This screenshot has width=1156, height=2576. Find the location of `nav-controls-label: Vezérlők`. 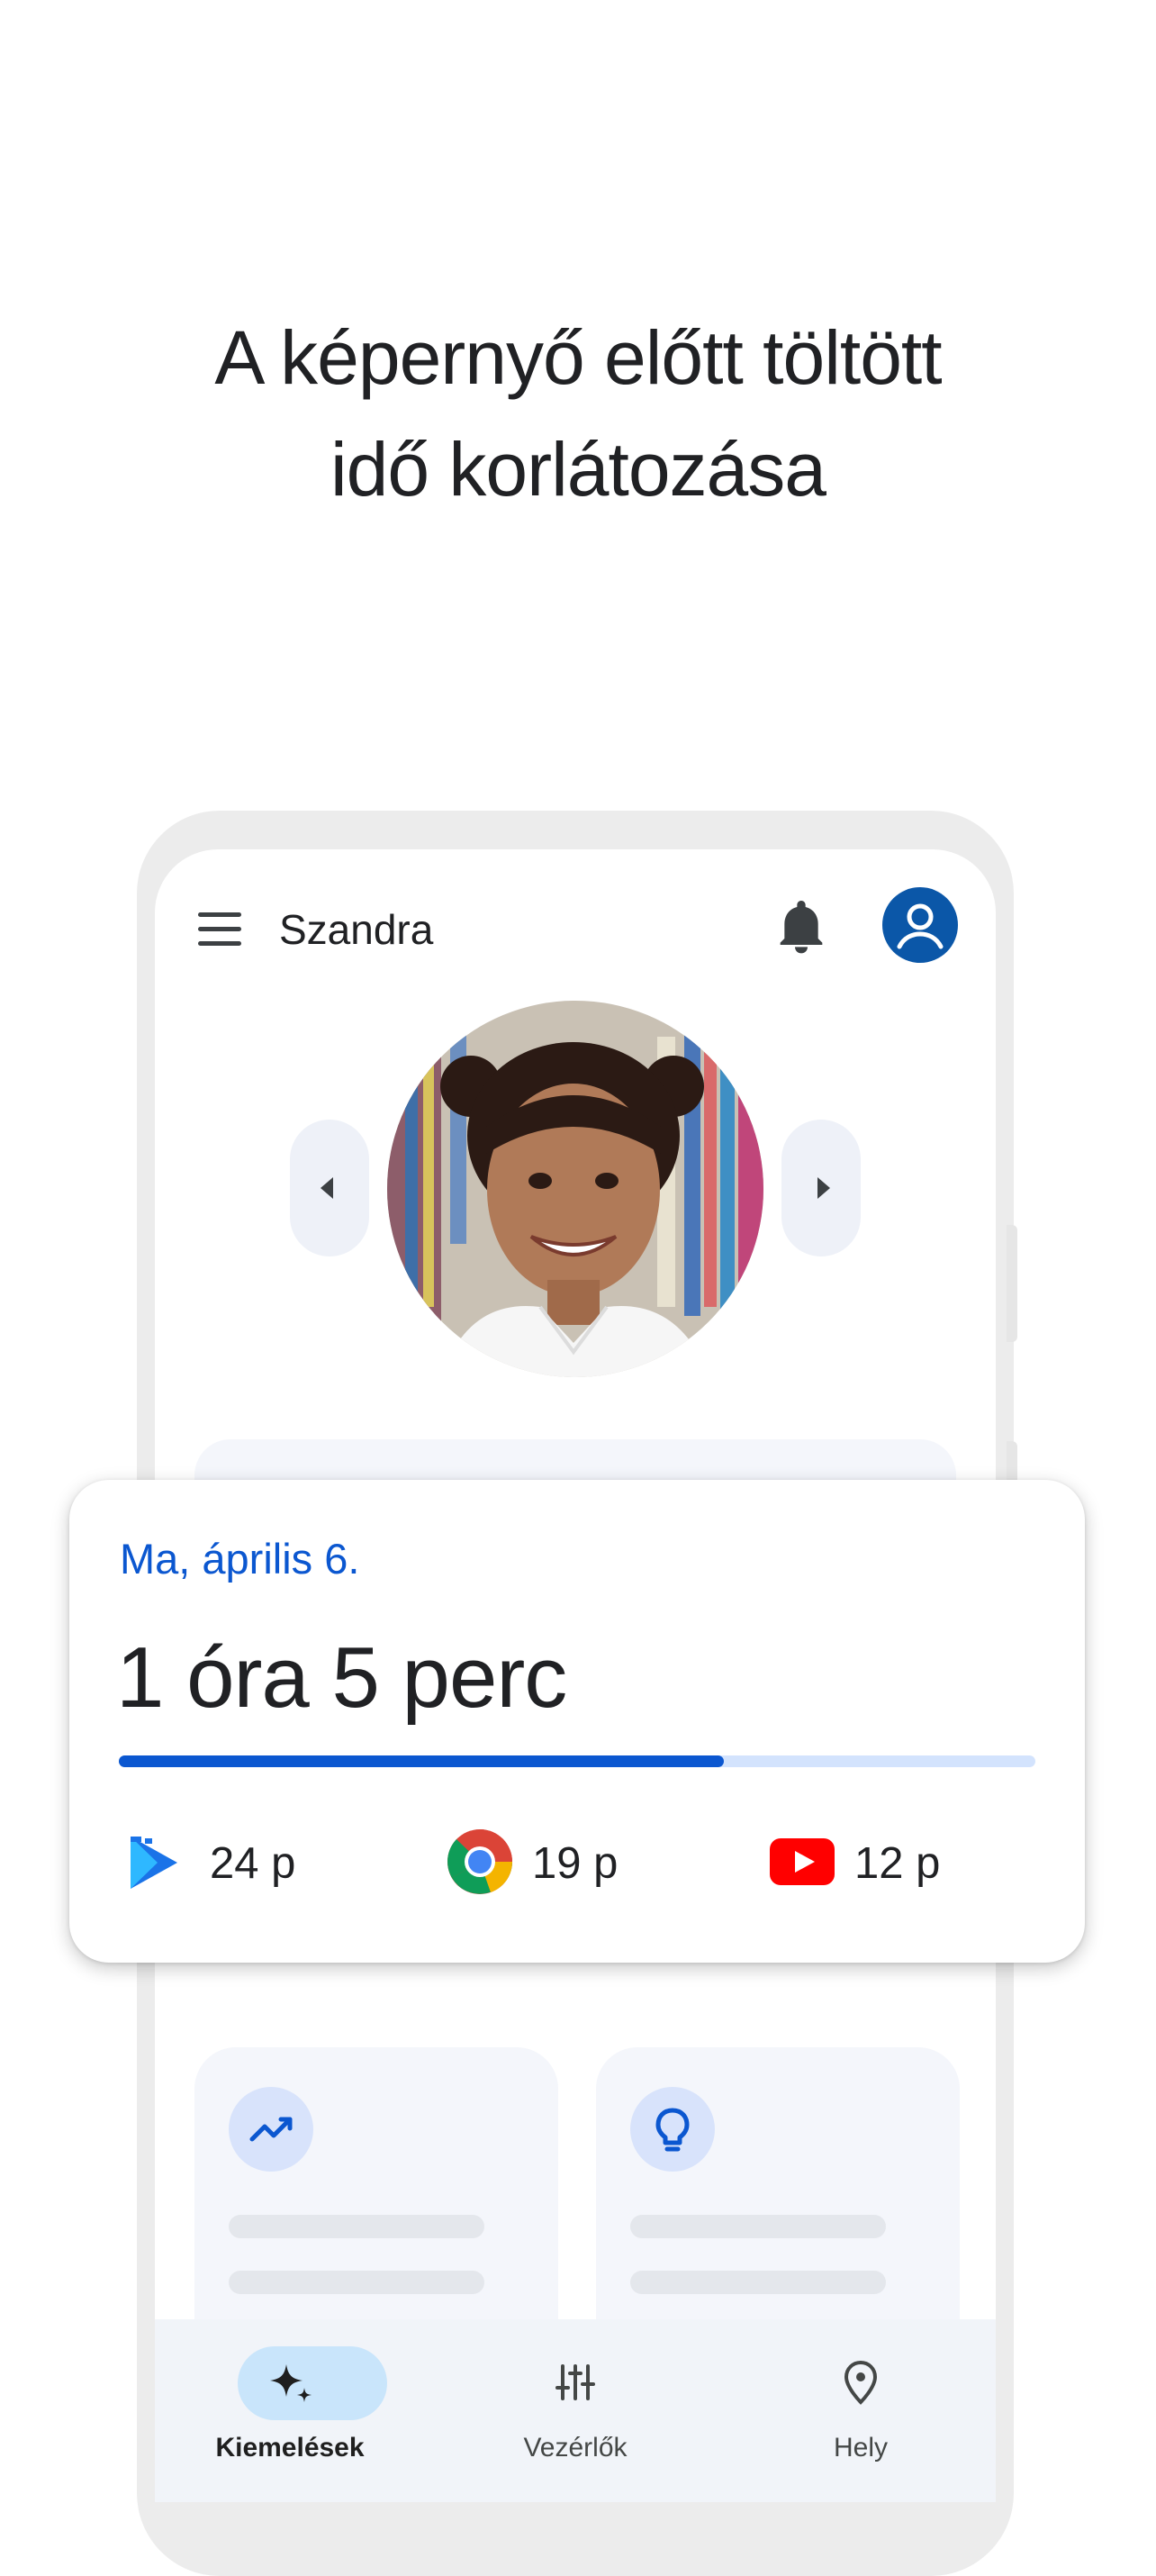

nav-controls-label: Vezérlők is located at coordinates (575, 2448).